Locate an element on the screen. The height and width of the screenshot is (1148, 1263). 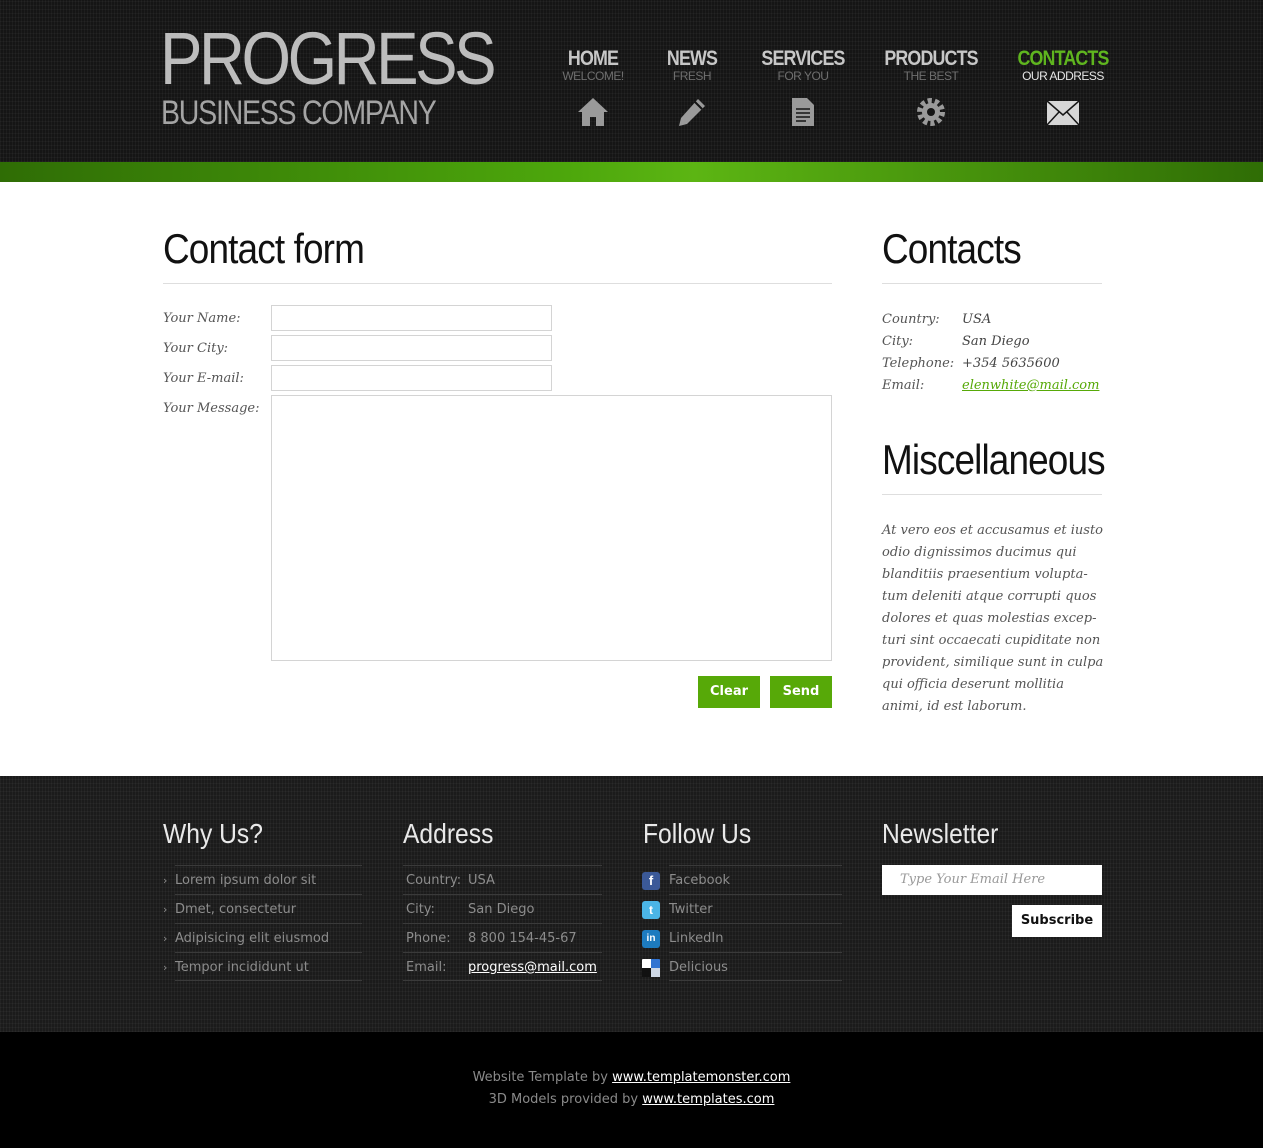
contact-row-telephone: Telephone: +354 5635600 is located at coordinates (971, 363).